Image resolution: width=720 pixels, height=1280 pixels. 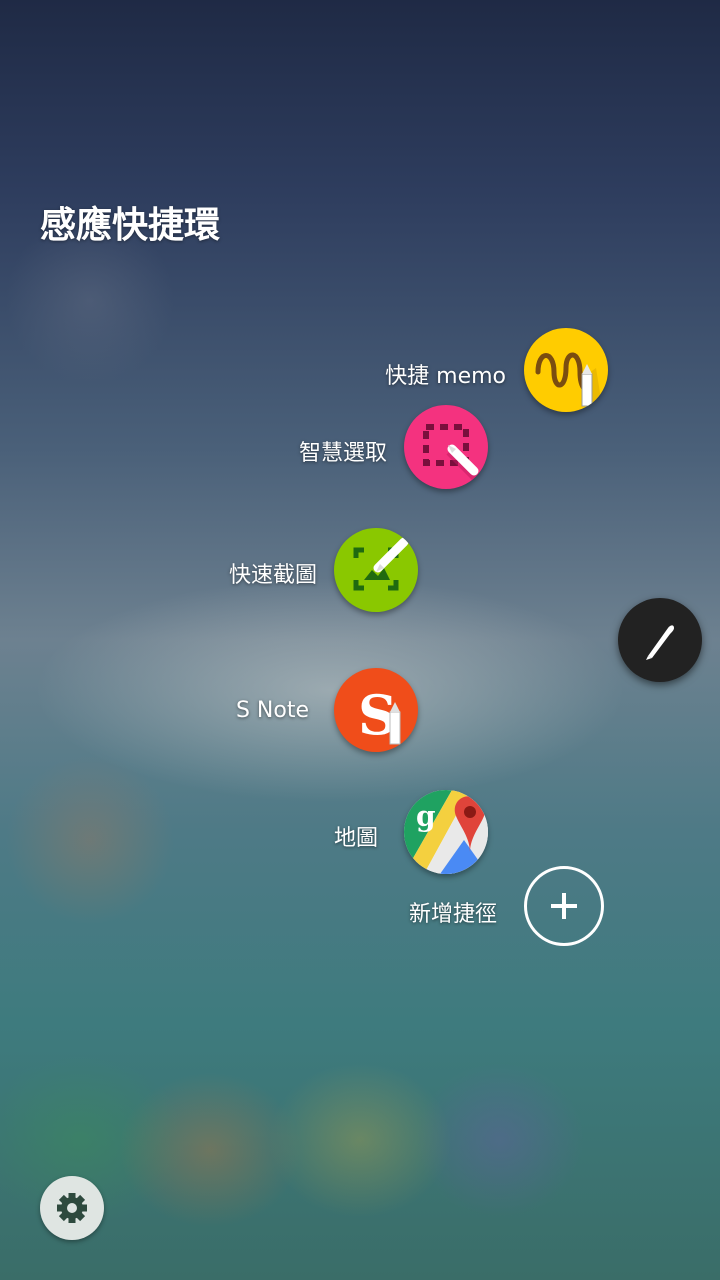 What do you see at coordinates (426, 816) in the screenshot?
I see `svg-text: g` at bounding box center [426, 816].